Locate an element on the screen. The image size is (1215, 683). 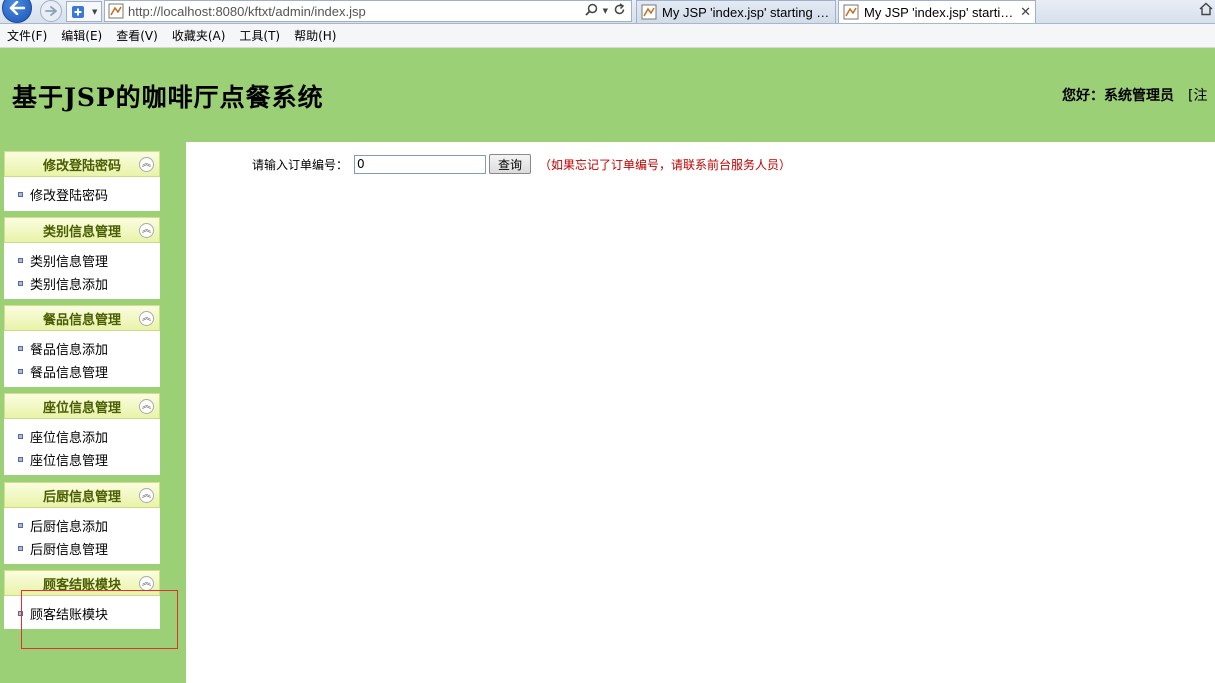
chevron-down-icon: ▼ is located at coordinates (94, 11).